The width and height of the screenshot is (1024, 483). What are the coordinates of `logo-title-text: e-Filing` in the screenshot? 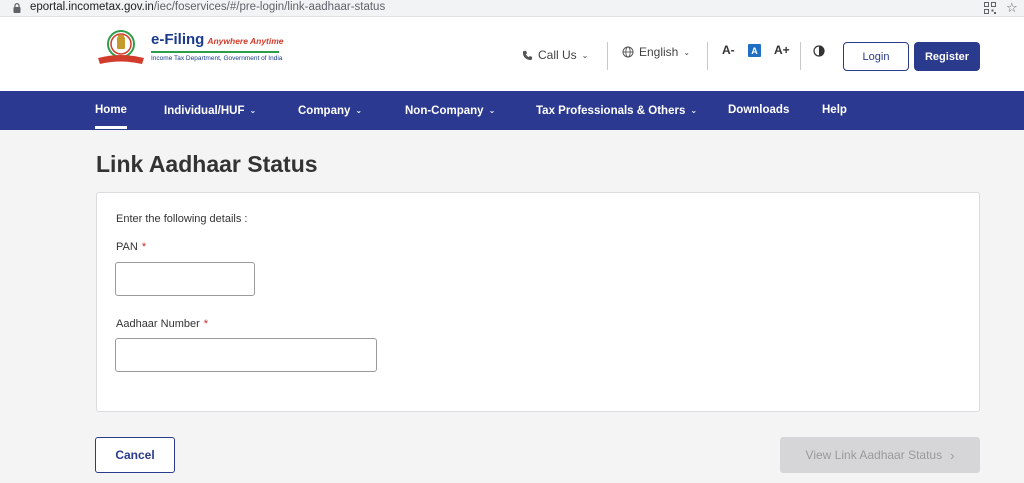 It's located at (178, 39).